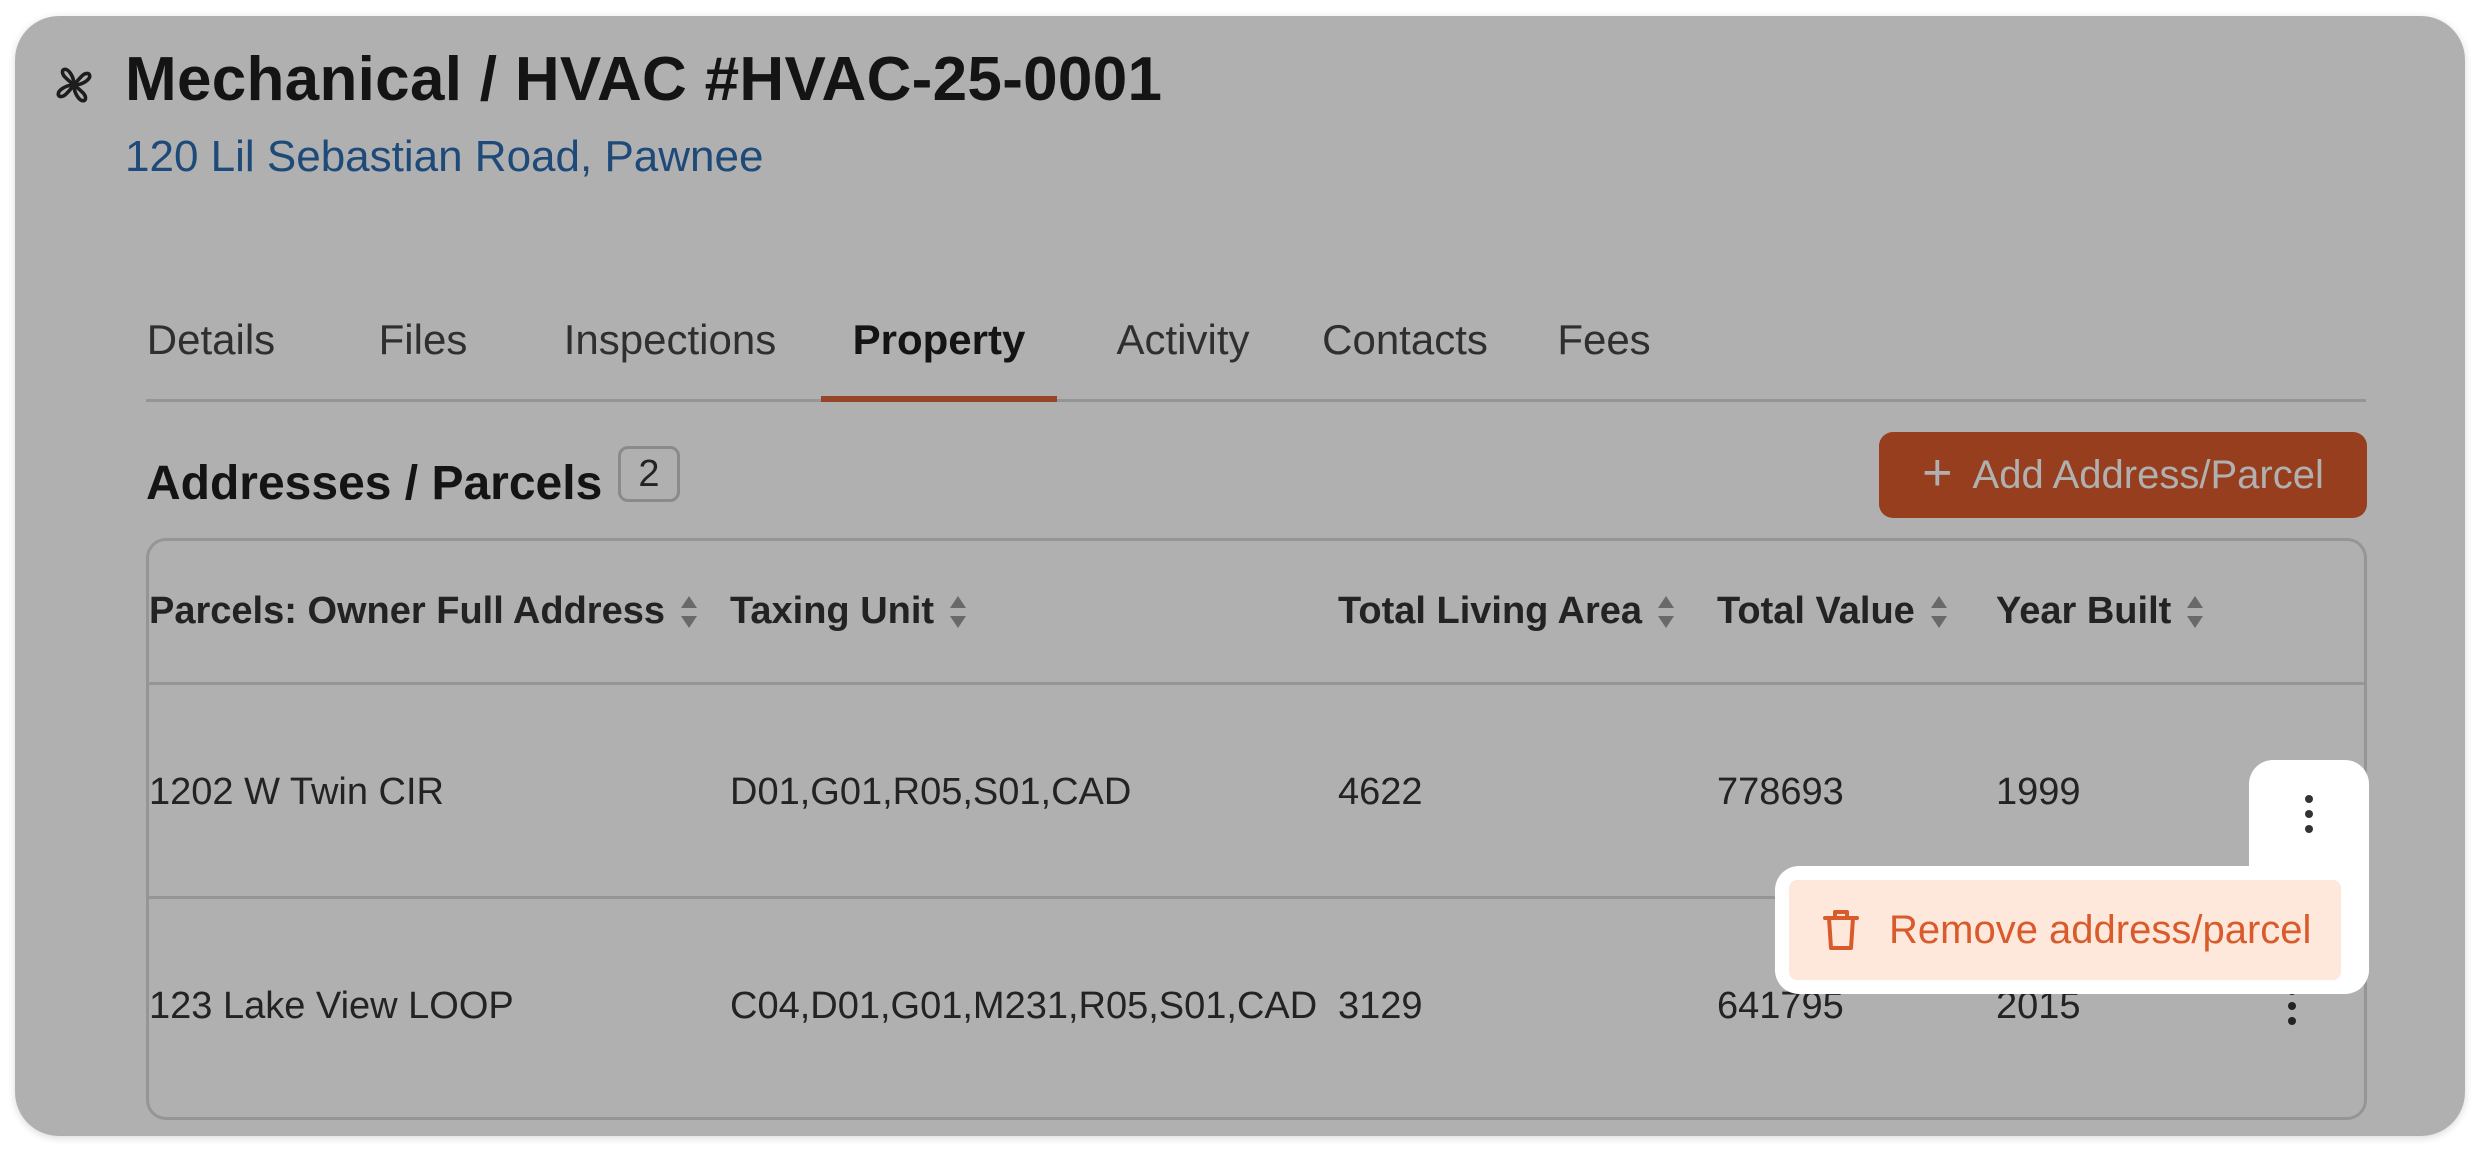  I want to click on row-actions-button-active, so click(2309, 815).